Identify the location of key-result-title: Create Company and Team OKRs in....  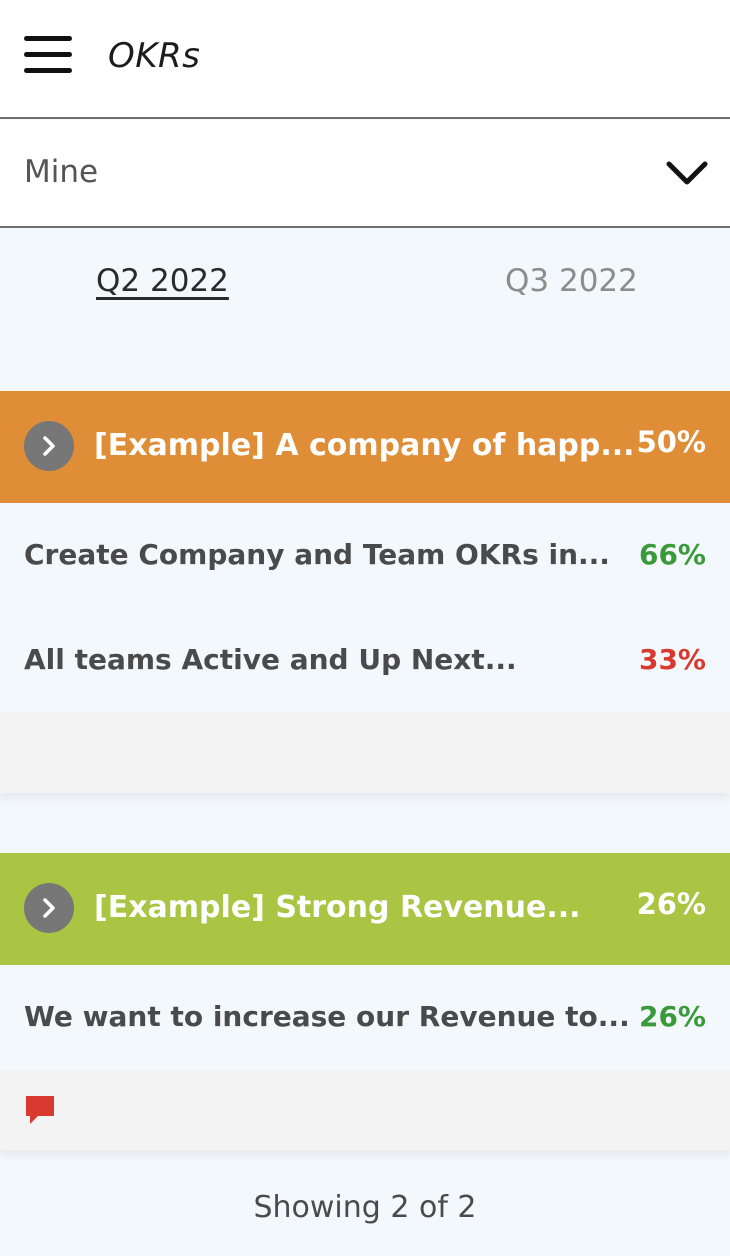
(317, 554).